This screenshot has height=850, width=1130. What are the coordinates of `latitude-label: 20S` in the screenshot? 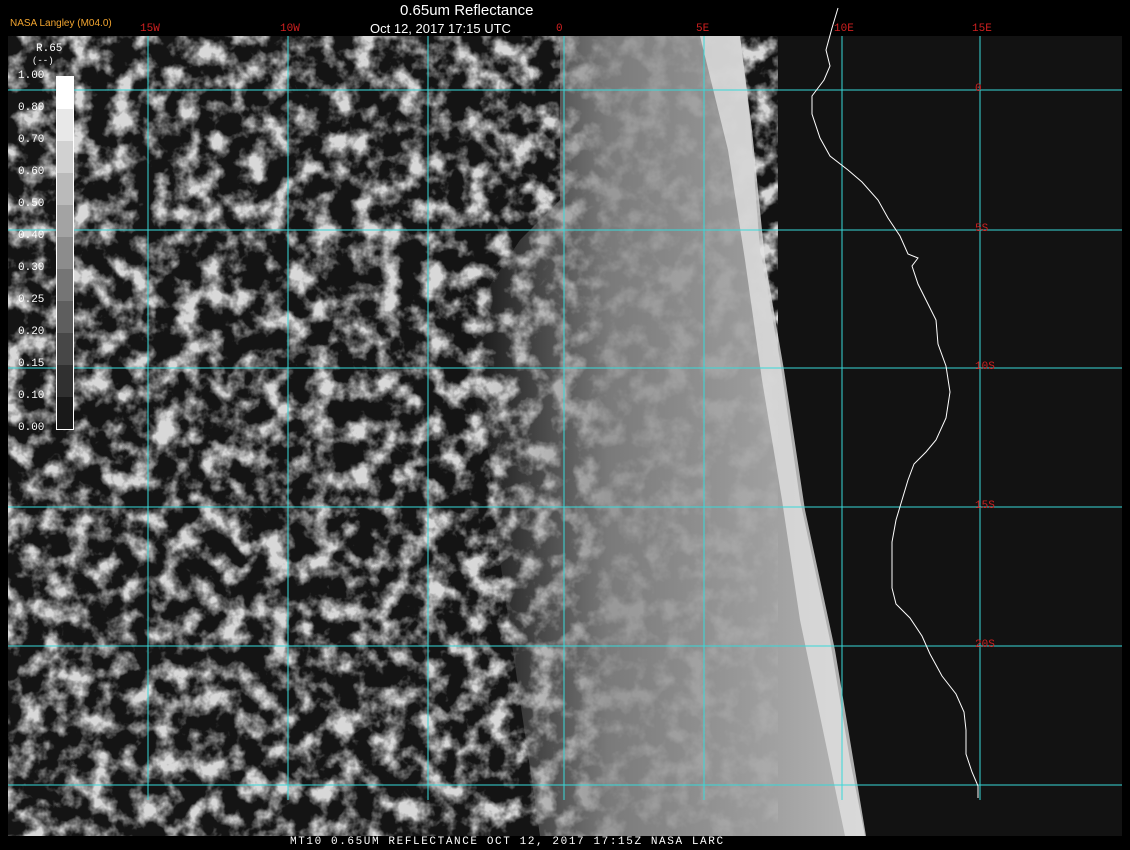 It's located at (985, 645).